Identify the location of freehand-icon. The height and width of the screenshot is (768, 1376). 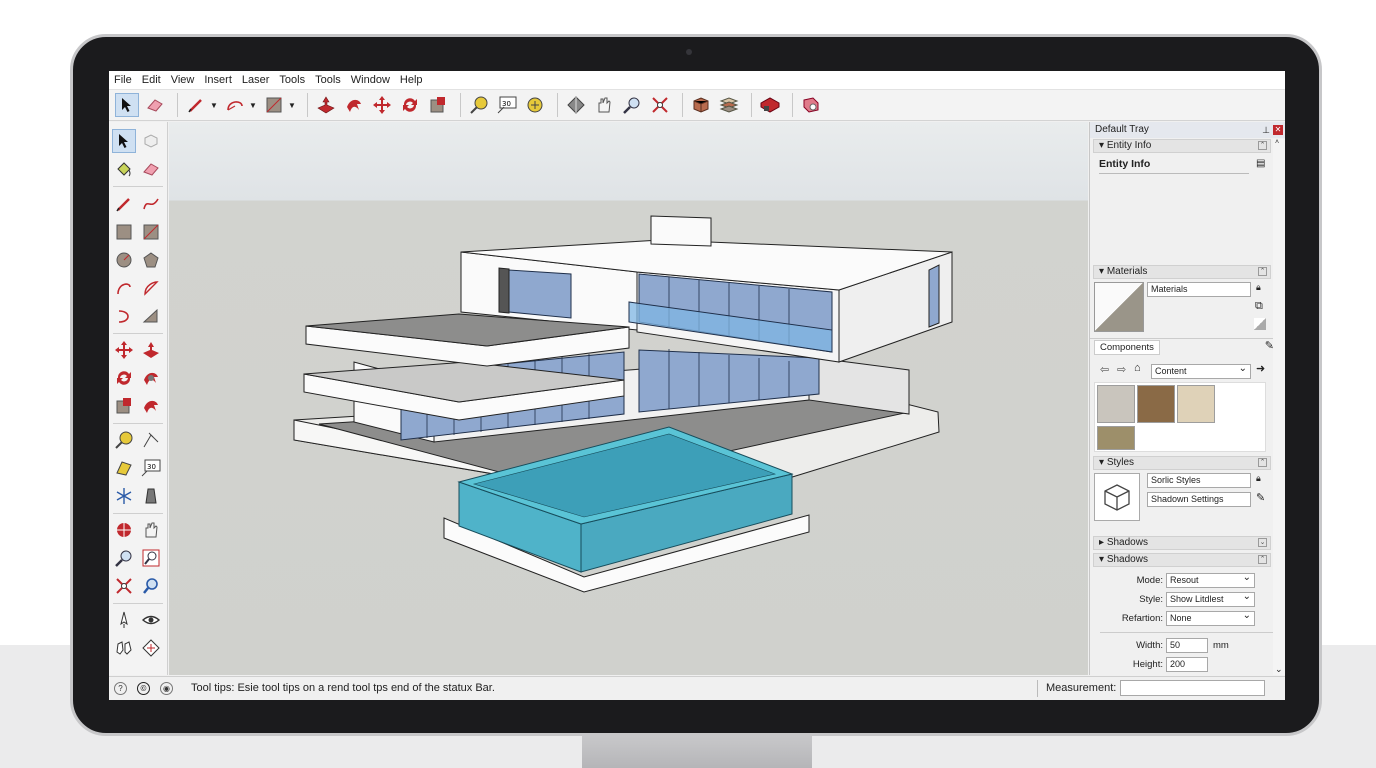
(151, 204).